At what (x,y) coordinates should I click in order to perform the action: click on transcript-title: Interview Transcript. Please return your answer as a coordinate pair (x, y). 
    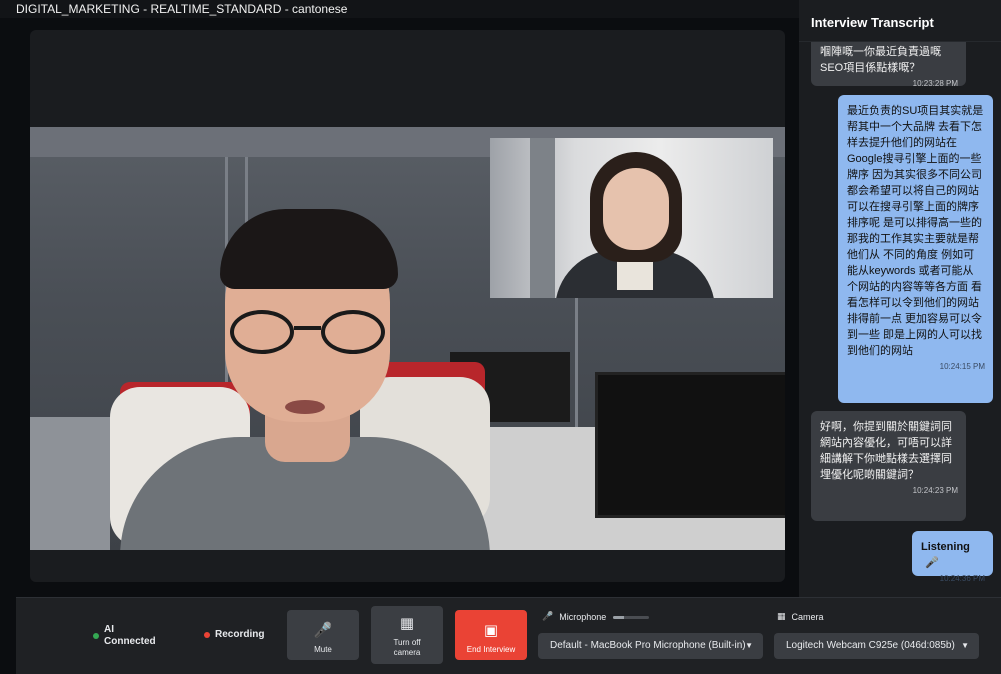
    Looking at the image, I should click on (900, 21).